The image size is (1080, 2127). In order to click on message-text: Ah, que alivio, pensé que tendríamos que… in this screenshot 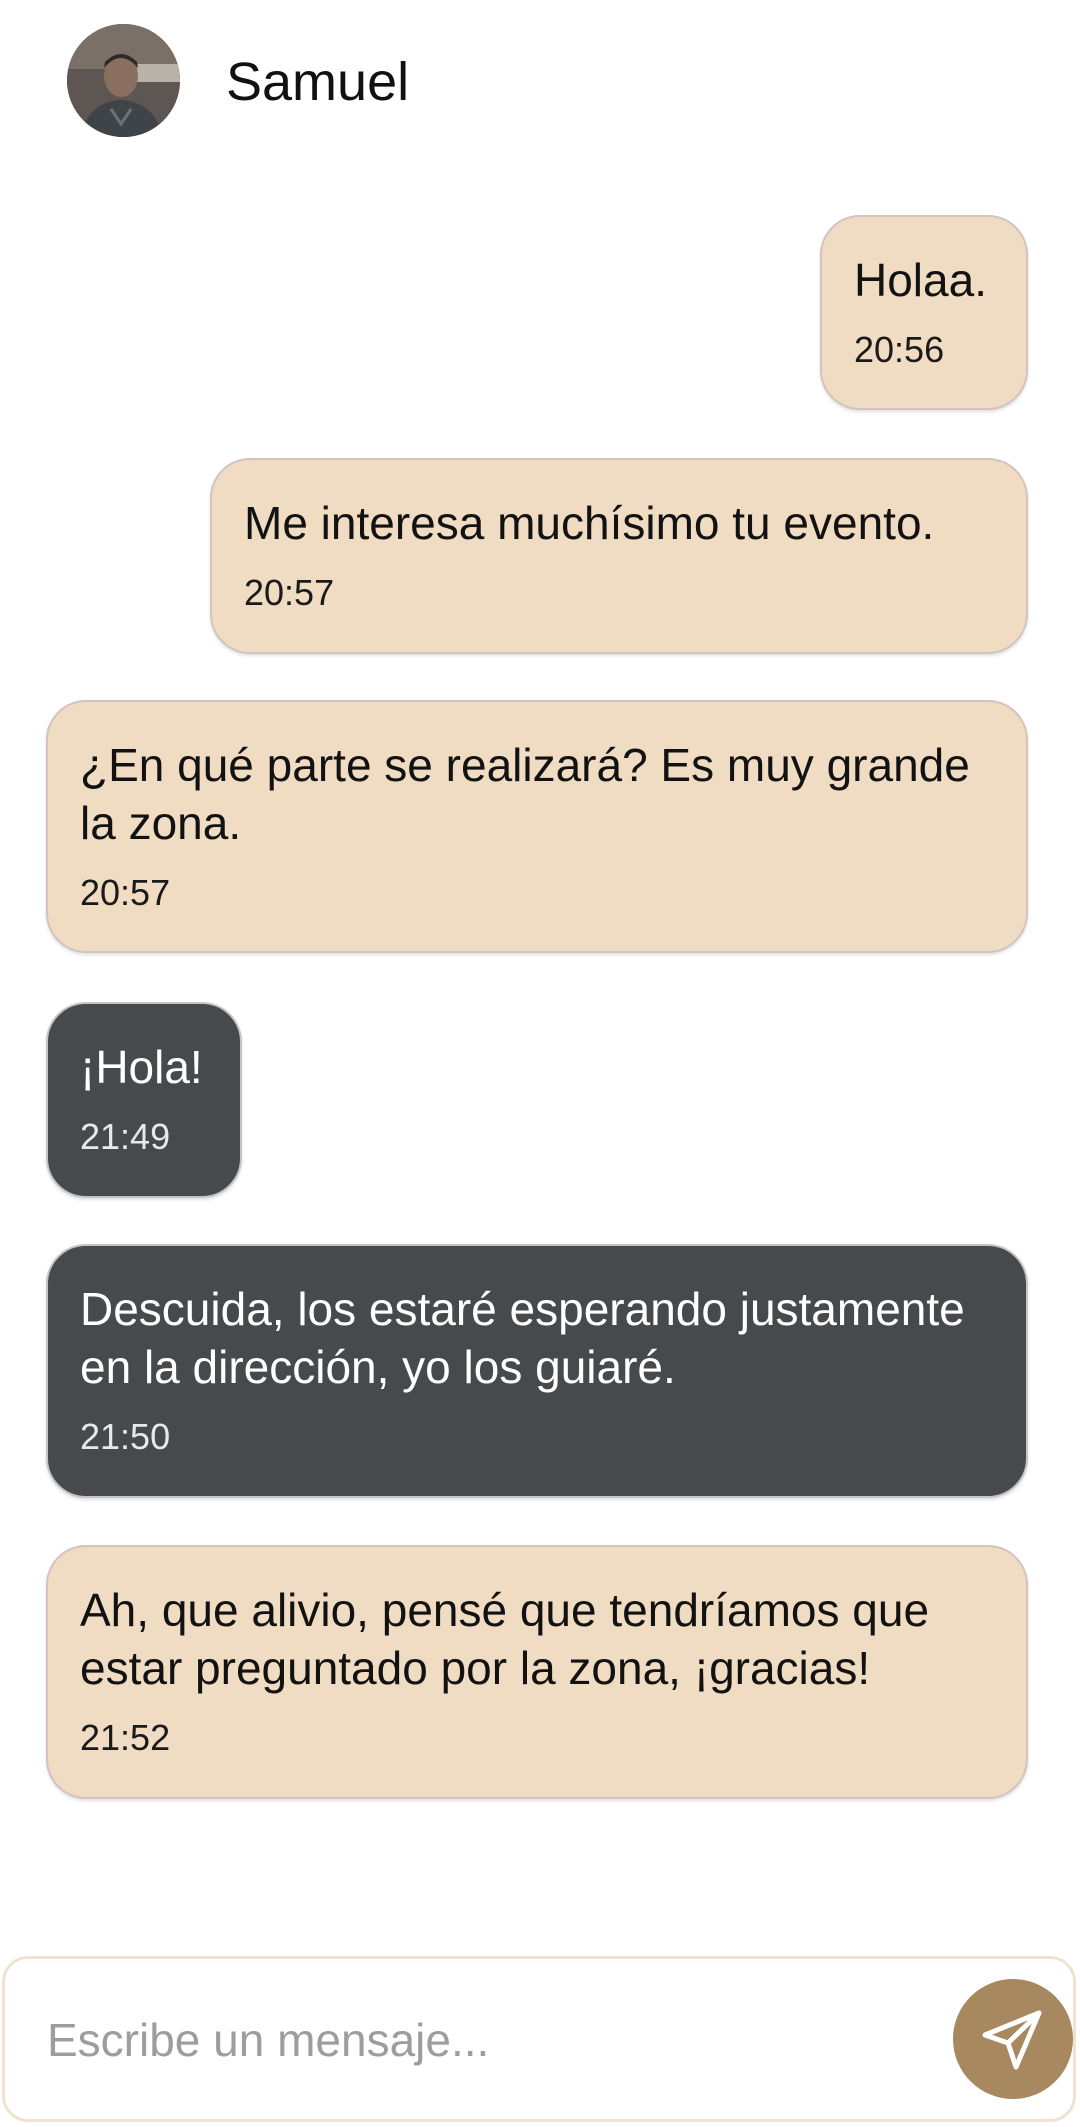, I will do `click(511, 1639)`.